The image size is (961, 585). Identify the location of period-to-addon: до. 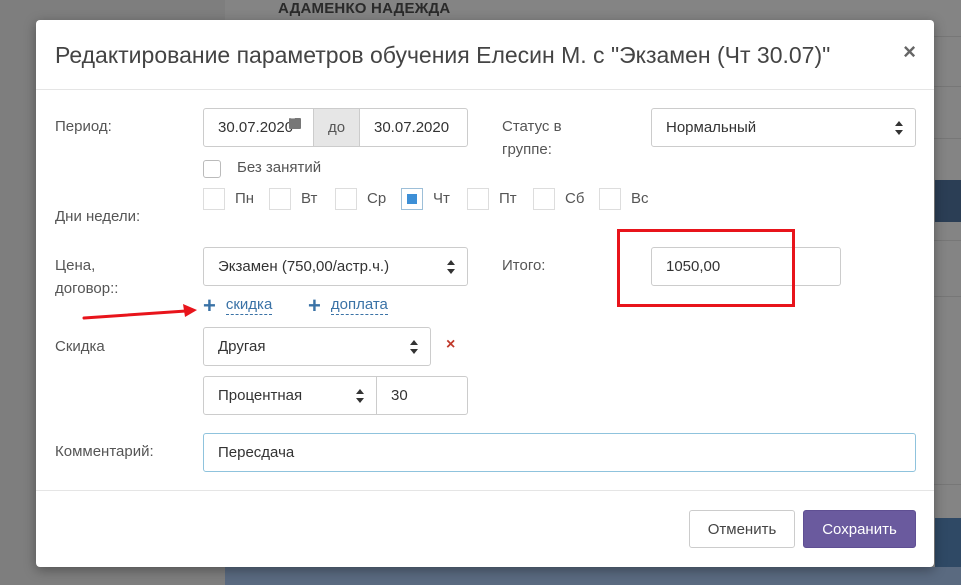
(336, 127).